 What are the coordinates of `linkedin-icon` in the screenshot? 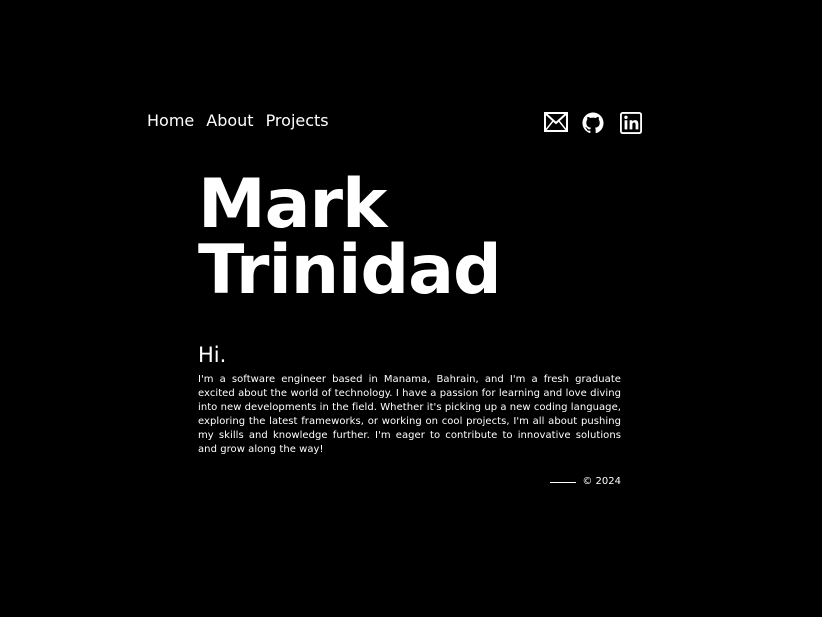 It's located at (631, 123).